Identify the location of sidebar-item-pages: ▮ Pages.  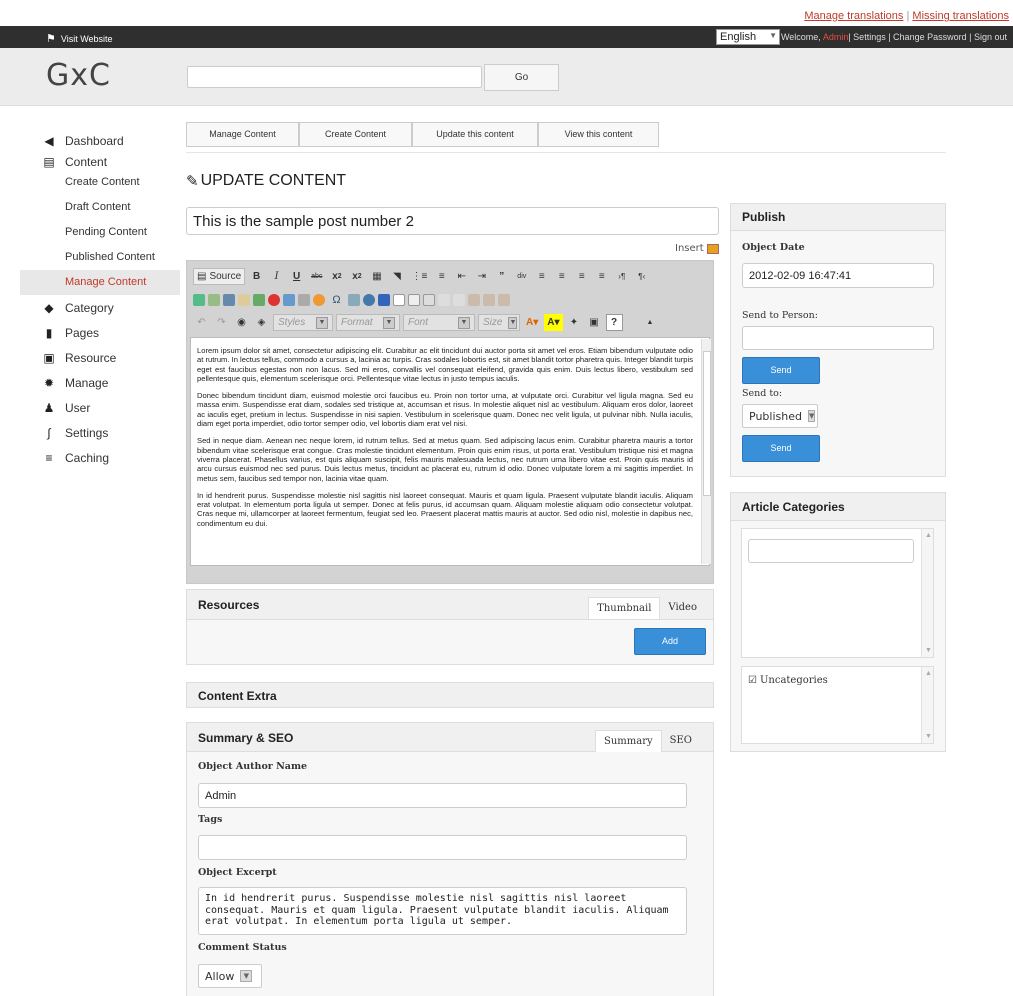
(110, 332).